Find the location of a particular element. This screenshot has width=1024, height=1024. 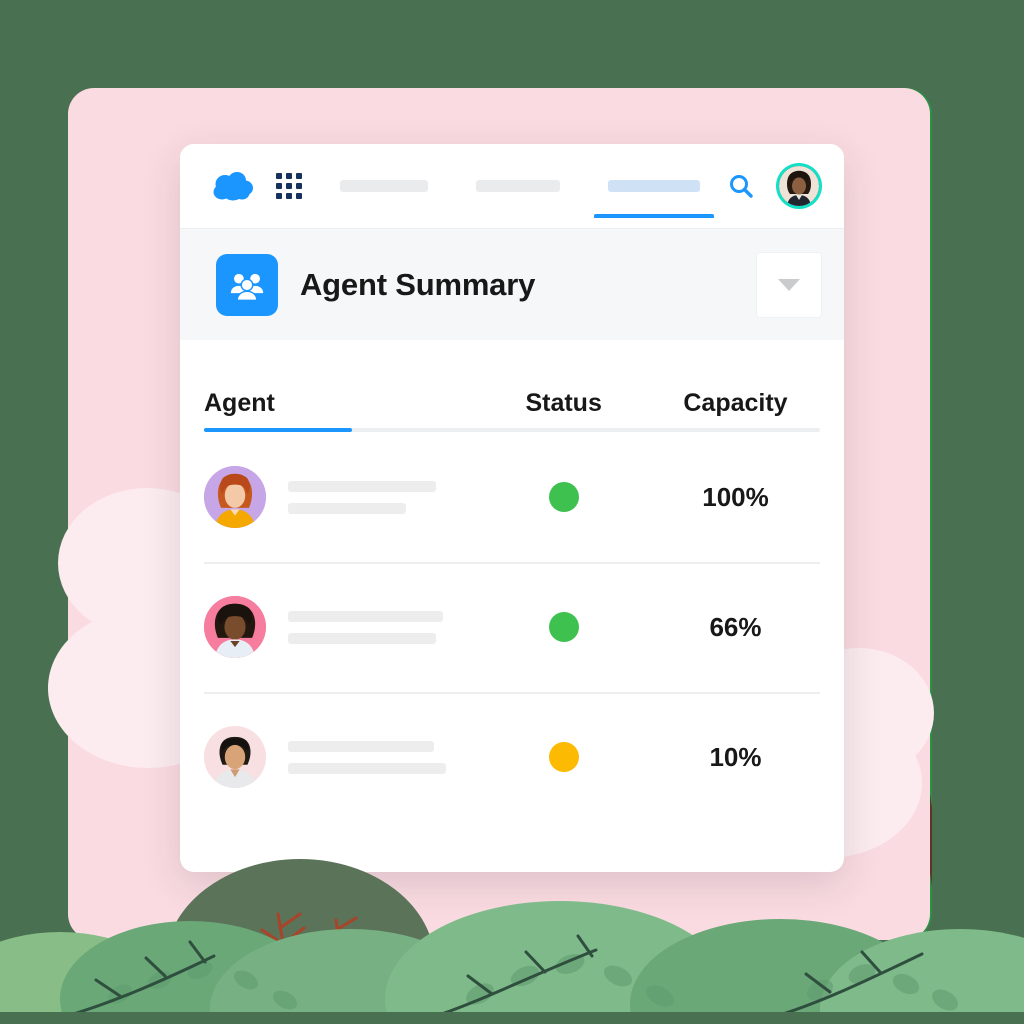

table-row: 10% is located at coordinates (512, 757).